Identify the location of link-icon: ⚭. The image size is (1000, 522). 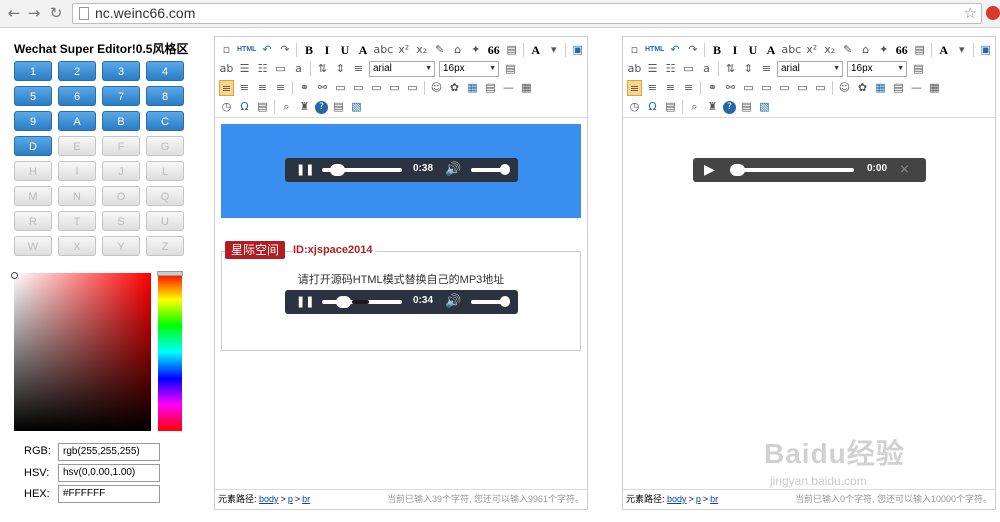
(304, 88).